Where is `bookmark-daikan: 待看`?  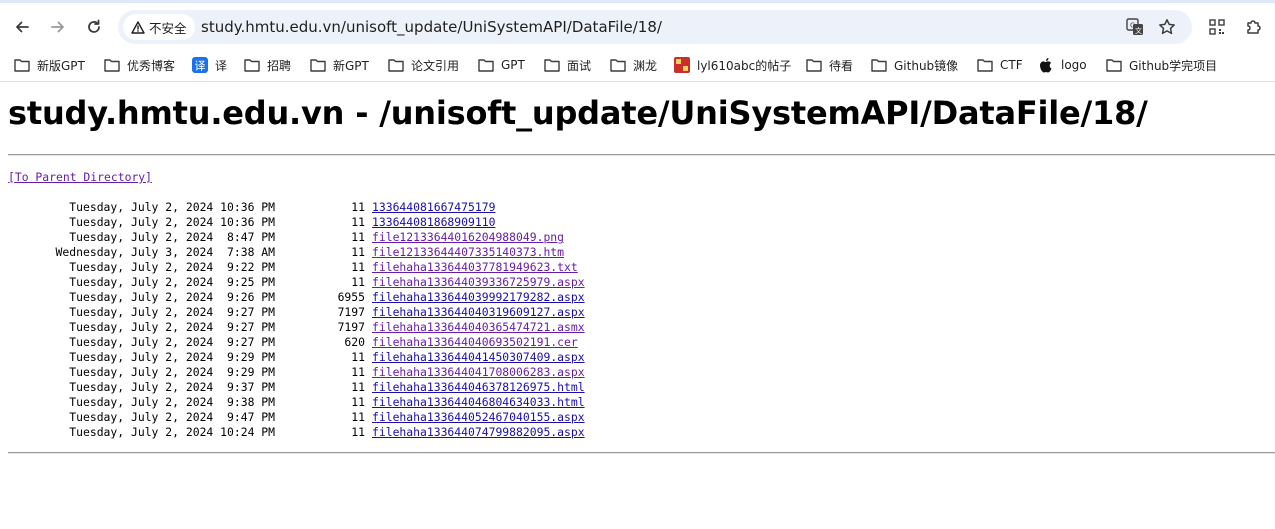 bookmark-daikan: 待看 is located at coordinates (829, 65).